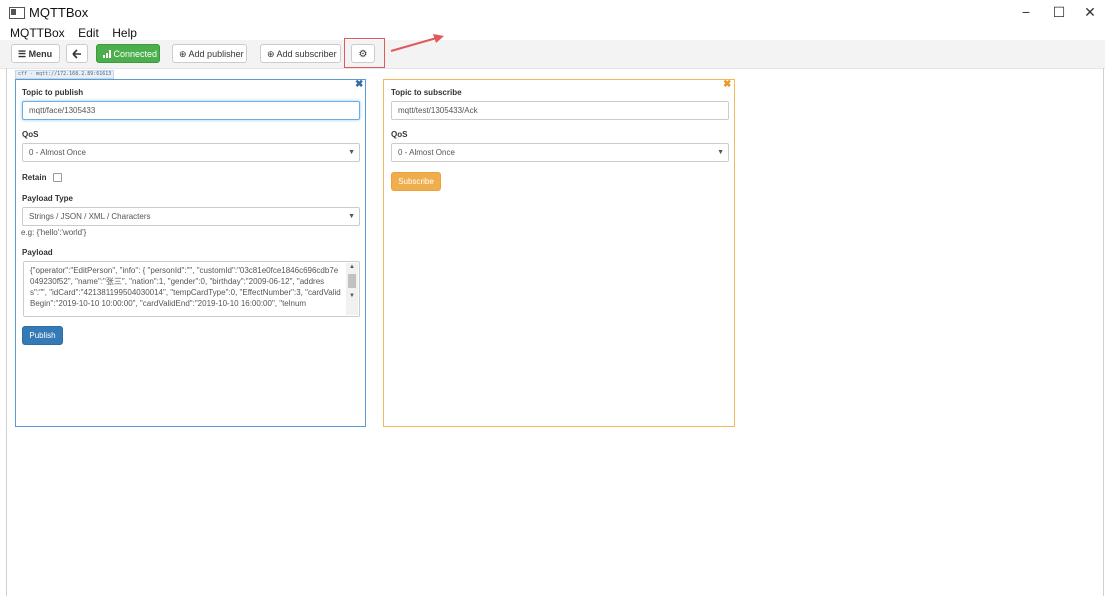 The width and height of the screenshot is (1105, 596). I want to click on payload-scrollbar: ▲ ▼, so click(352, 289).